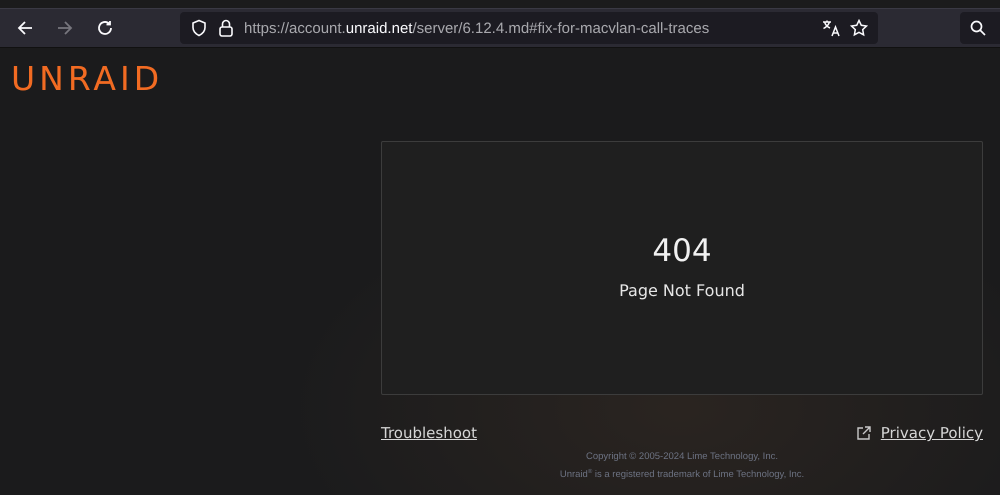 The image size is (1000, 495). What do you see at coordinates (682, 475) in the screenshot?
I see `trademark-text: Unraid$^{®}$ is a registered trademark of Lime Technology, Inc.` at bounding box center [682, 475].